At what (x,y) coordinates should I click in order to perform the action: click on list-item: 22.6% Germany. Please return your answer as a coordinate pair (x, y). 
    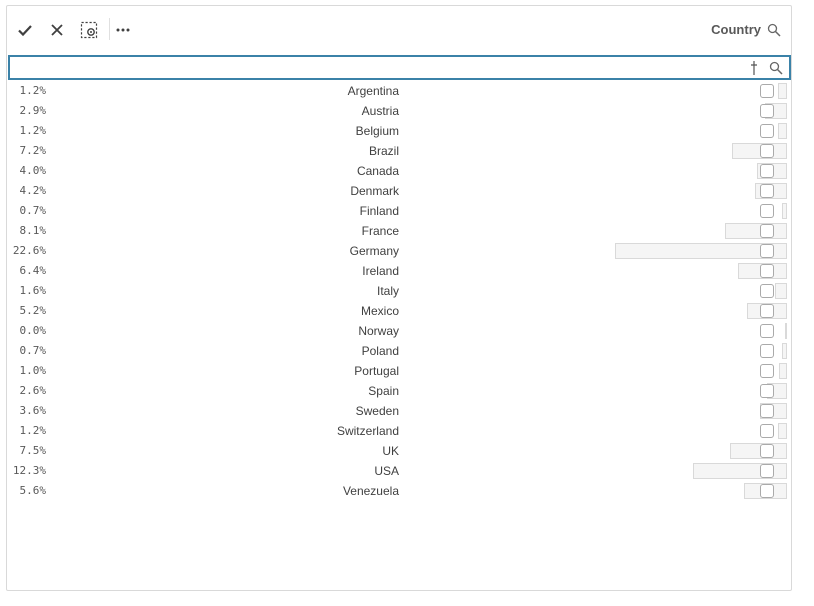
    Looking at the image, I should click on (399, 251).